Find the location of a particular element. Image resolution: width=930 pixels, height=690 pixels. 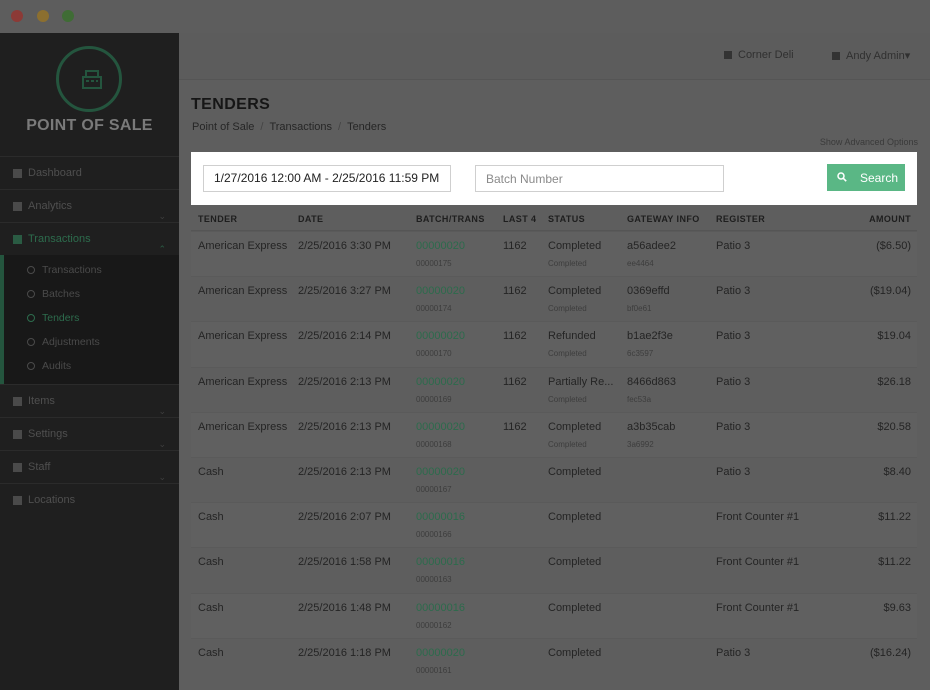

column-header-register: REGISTER is located at coordinates (740, 219).